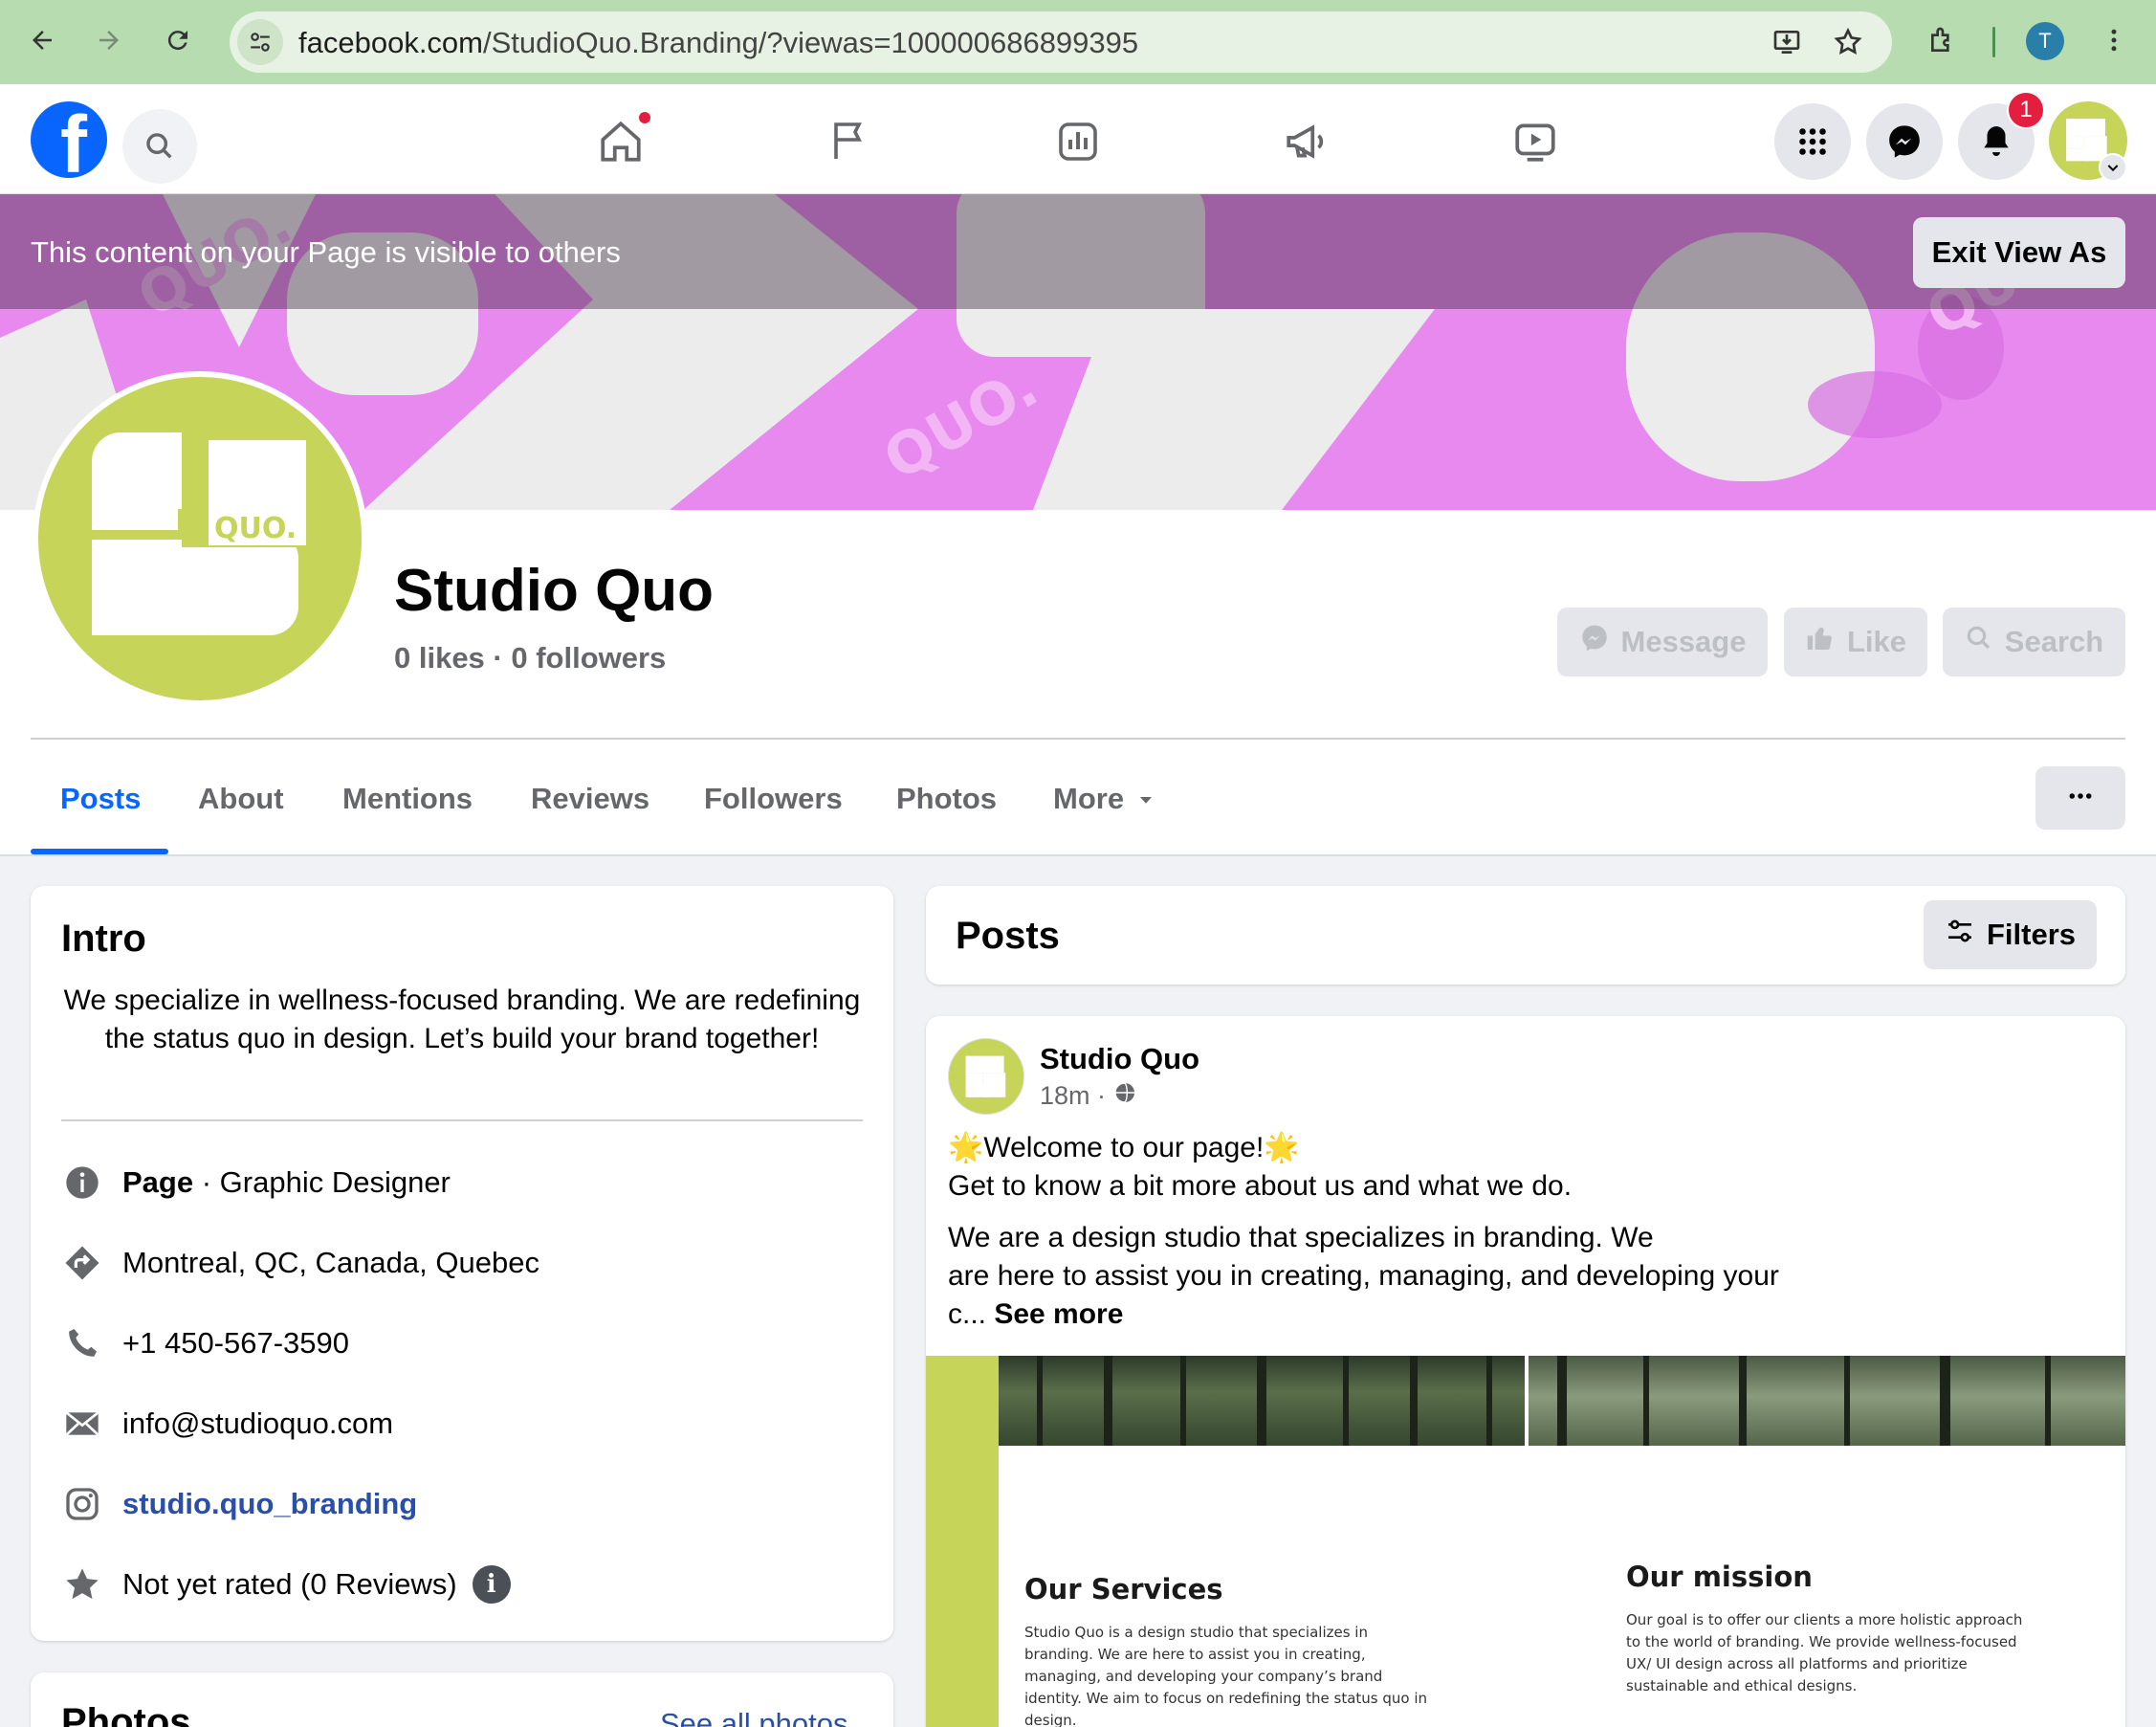 Image resolution: width=2156 pixels, height=1727 pixels. What do you see at coordinates (322, 1182) in the screenshot?
I see `category-name: · Graphic Designer` at bounding box center [322, 1182].